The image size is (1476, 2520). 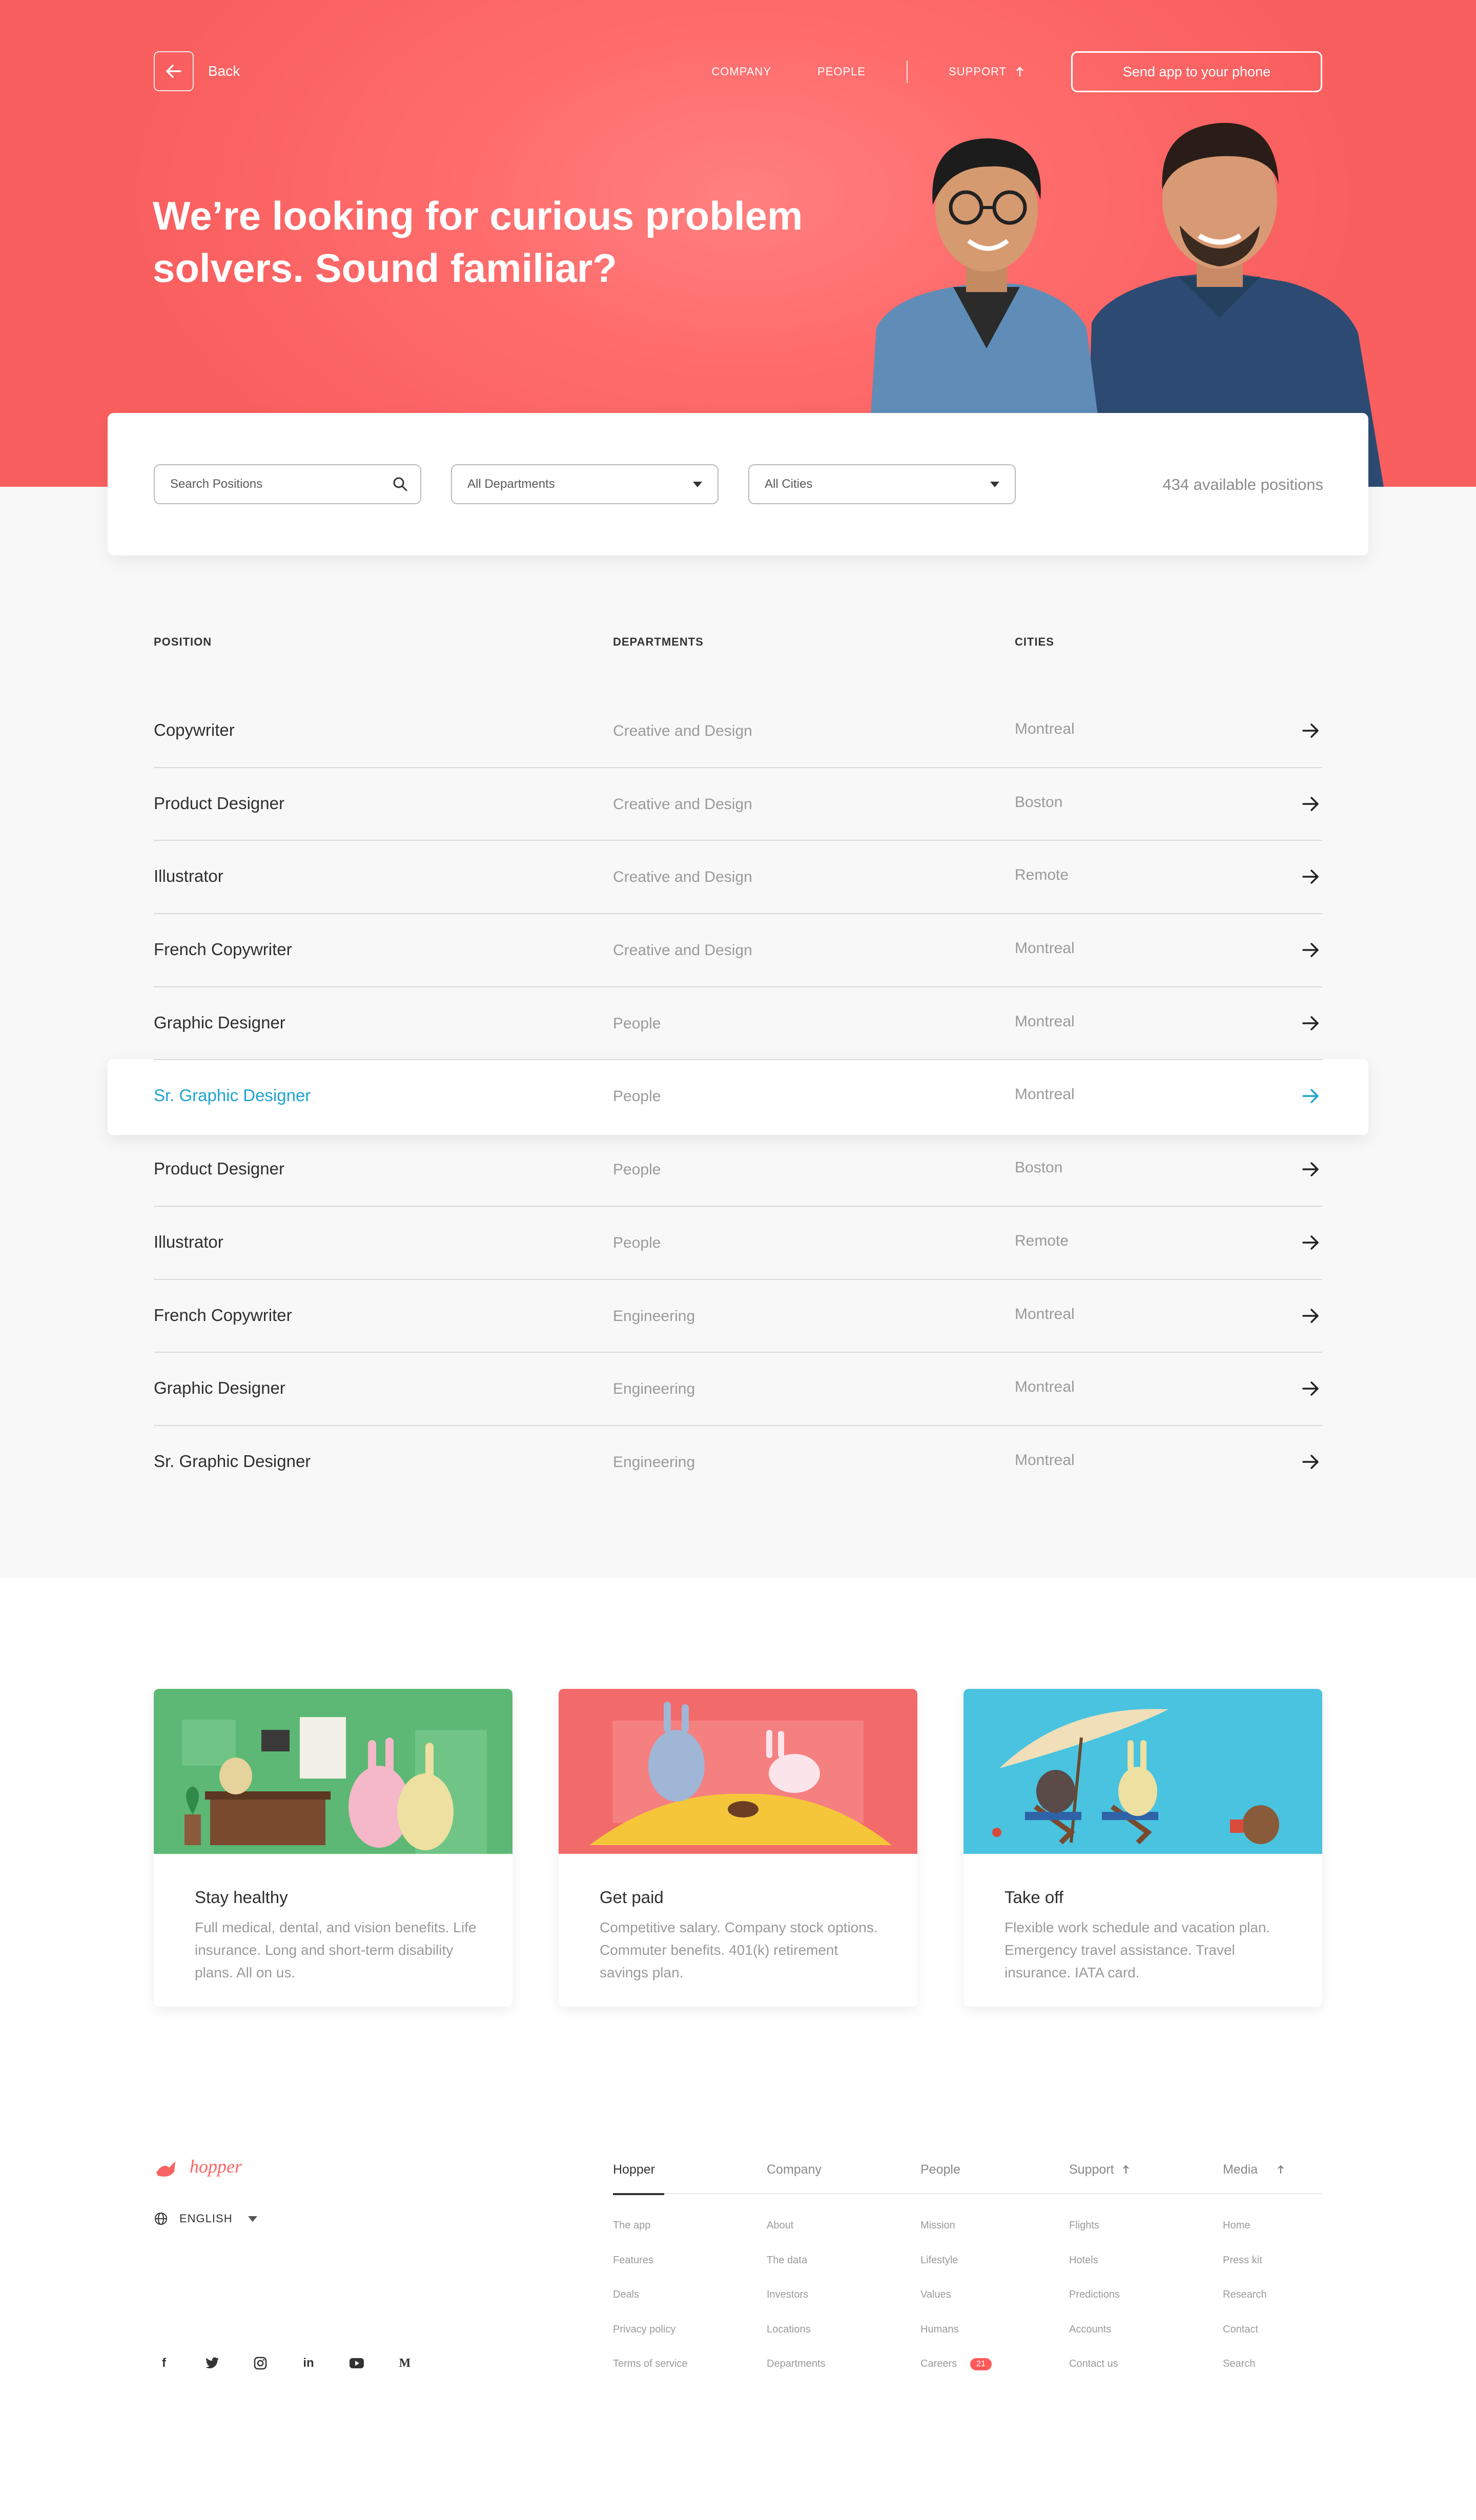 I want to click on benefit-title: Take off, so click(x=1033, y=1897).